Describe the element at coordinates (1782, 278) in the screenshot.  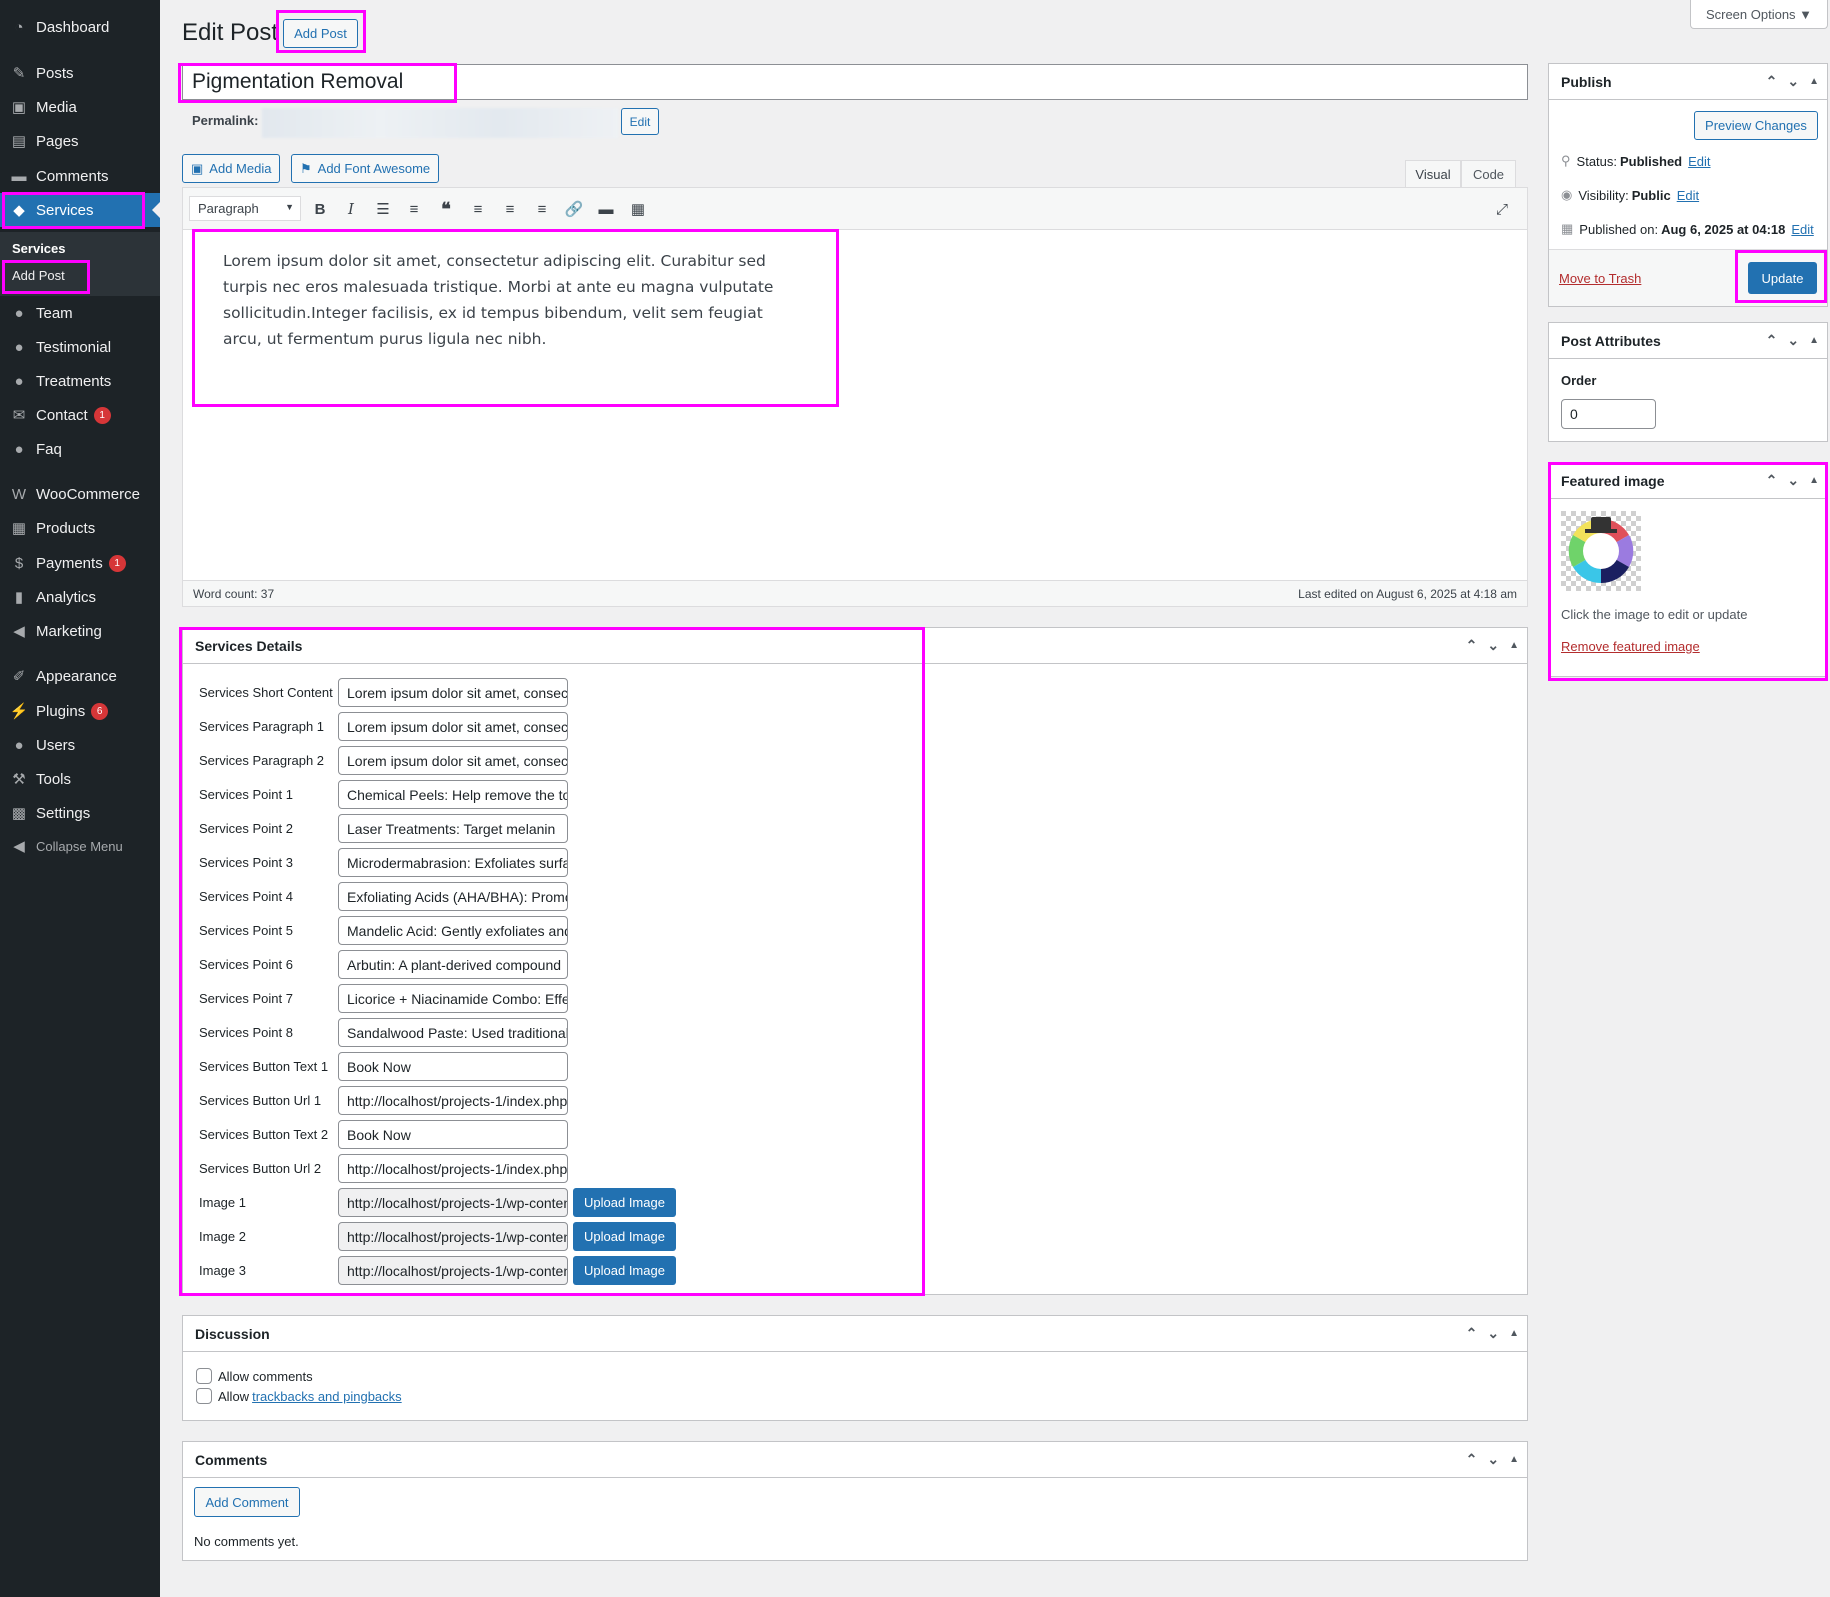
I see `update-button: Update` at that location.